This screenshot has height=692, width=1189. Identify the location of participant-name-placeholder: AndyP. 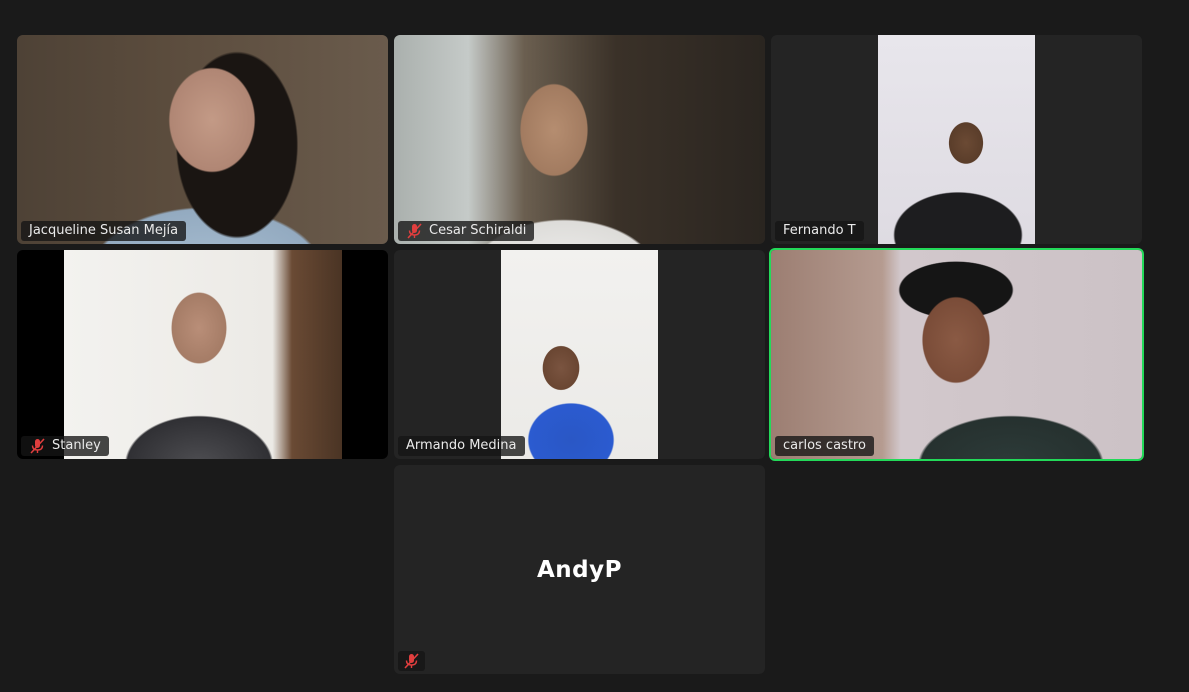
(579, 569).